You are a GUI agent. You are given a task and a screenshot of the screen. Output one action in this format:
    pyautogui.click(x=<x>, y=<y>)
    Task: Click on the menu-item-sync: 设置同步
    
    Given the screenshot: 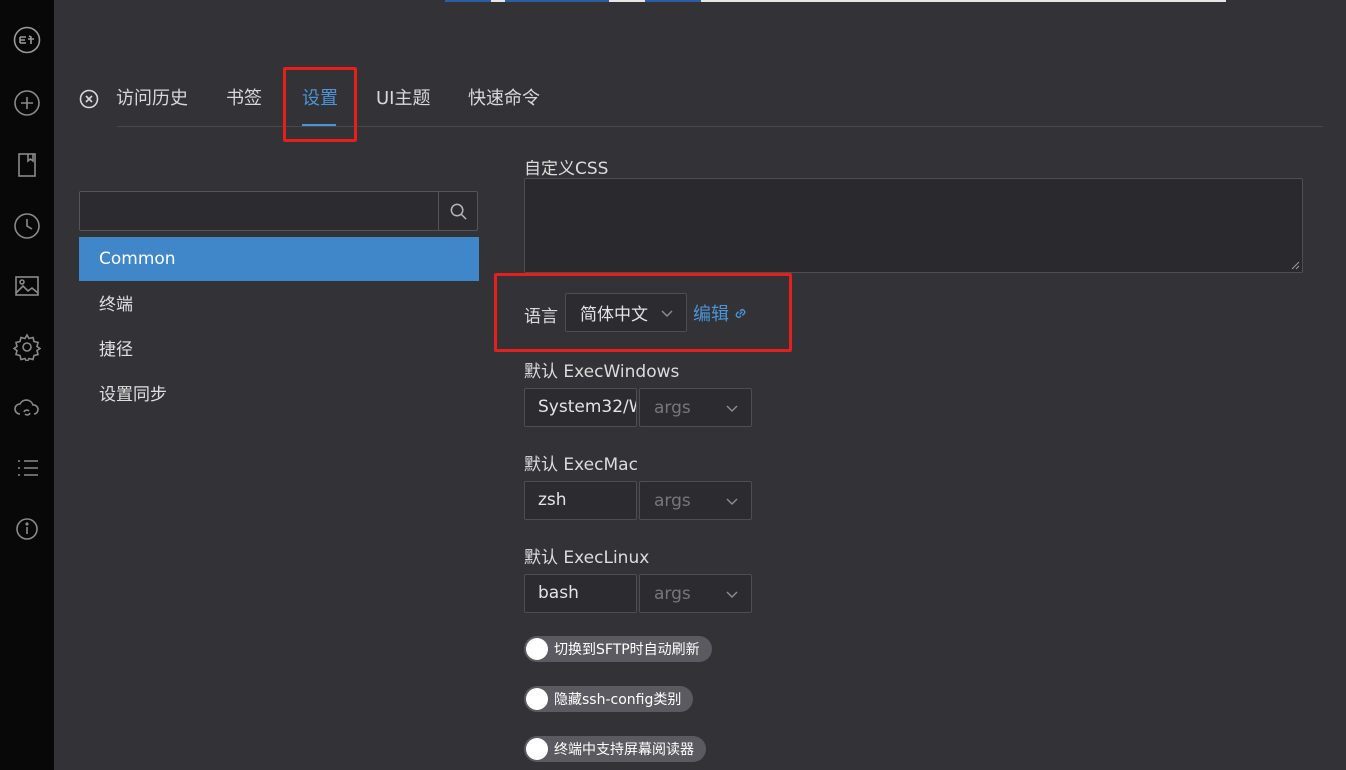 What is the action you would take?
    pyautogui.click(x=279, y=395)
    